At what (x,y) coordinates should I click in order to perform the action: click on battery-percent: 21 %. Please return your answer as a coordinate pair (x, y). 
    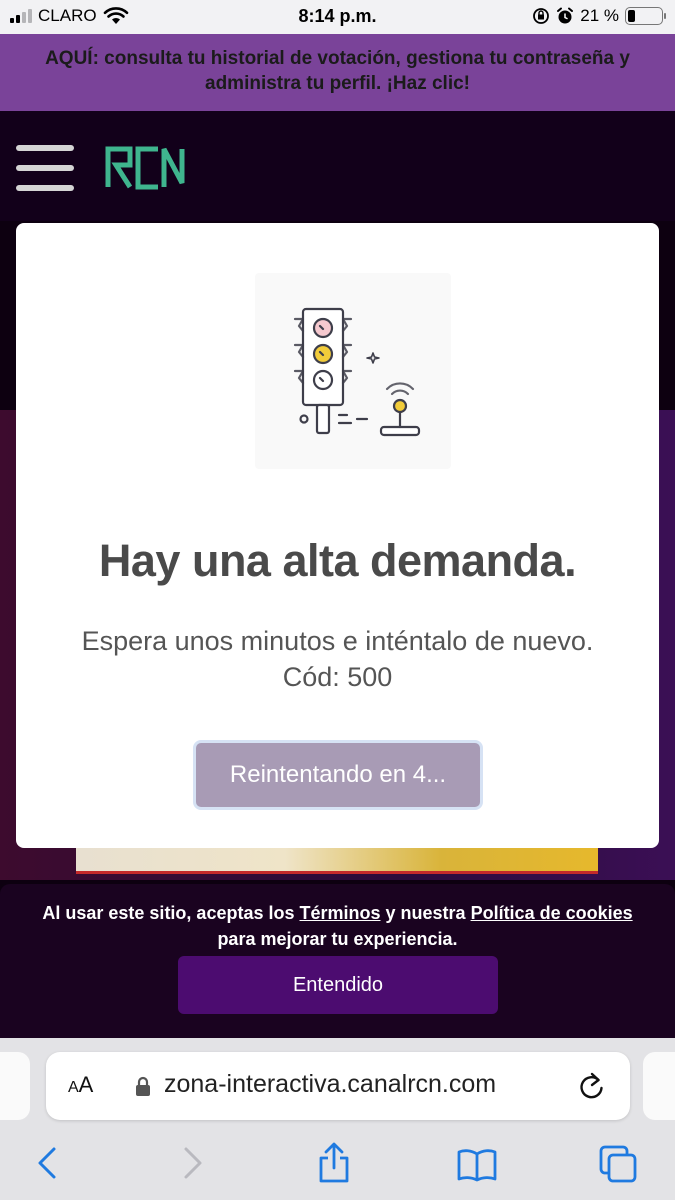
    Looking at the image, I should click on (599, 15).